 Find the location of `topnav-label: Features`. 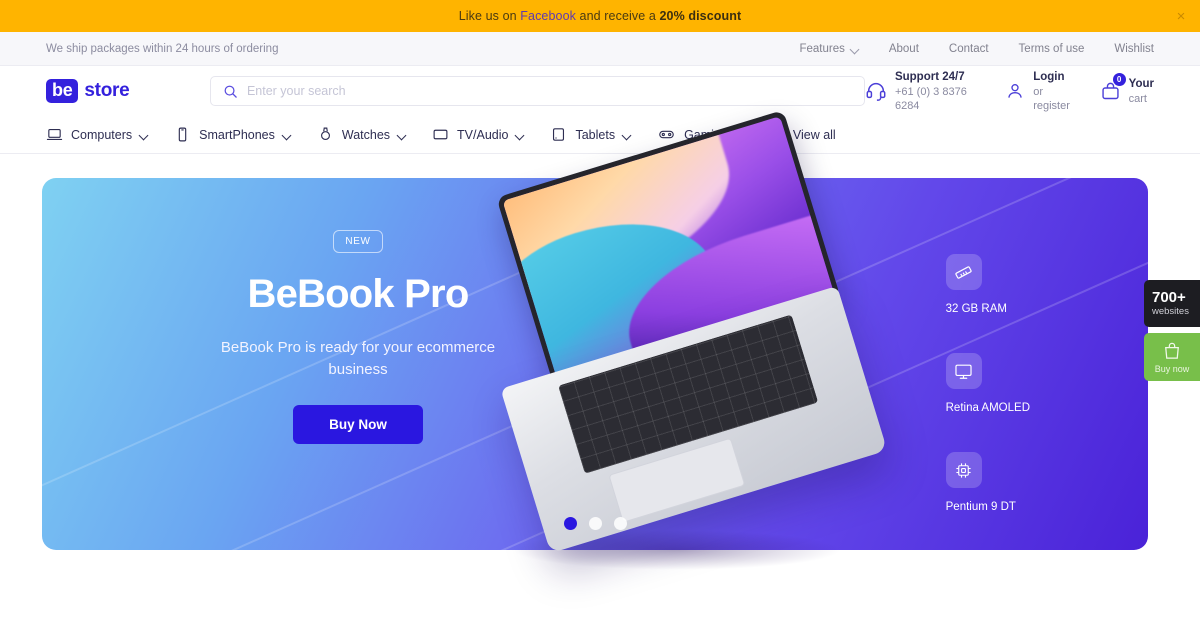

topnav-label: Features is located at coordinates (822, 48).